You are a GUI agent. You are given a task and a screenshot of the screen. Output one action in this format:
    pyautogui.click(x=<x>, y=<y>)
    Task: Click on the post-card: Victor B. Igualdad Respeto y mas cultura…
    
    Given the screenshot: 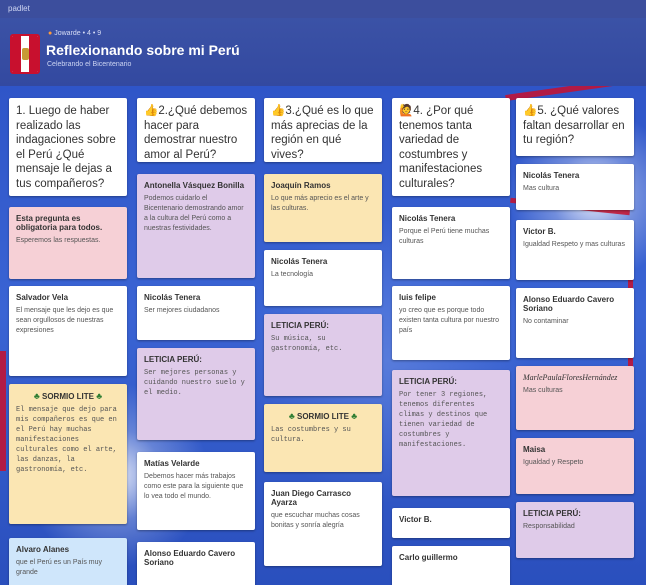 What is the action you would take?
    pyautogui.click(x=575, y=250)
    